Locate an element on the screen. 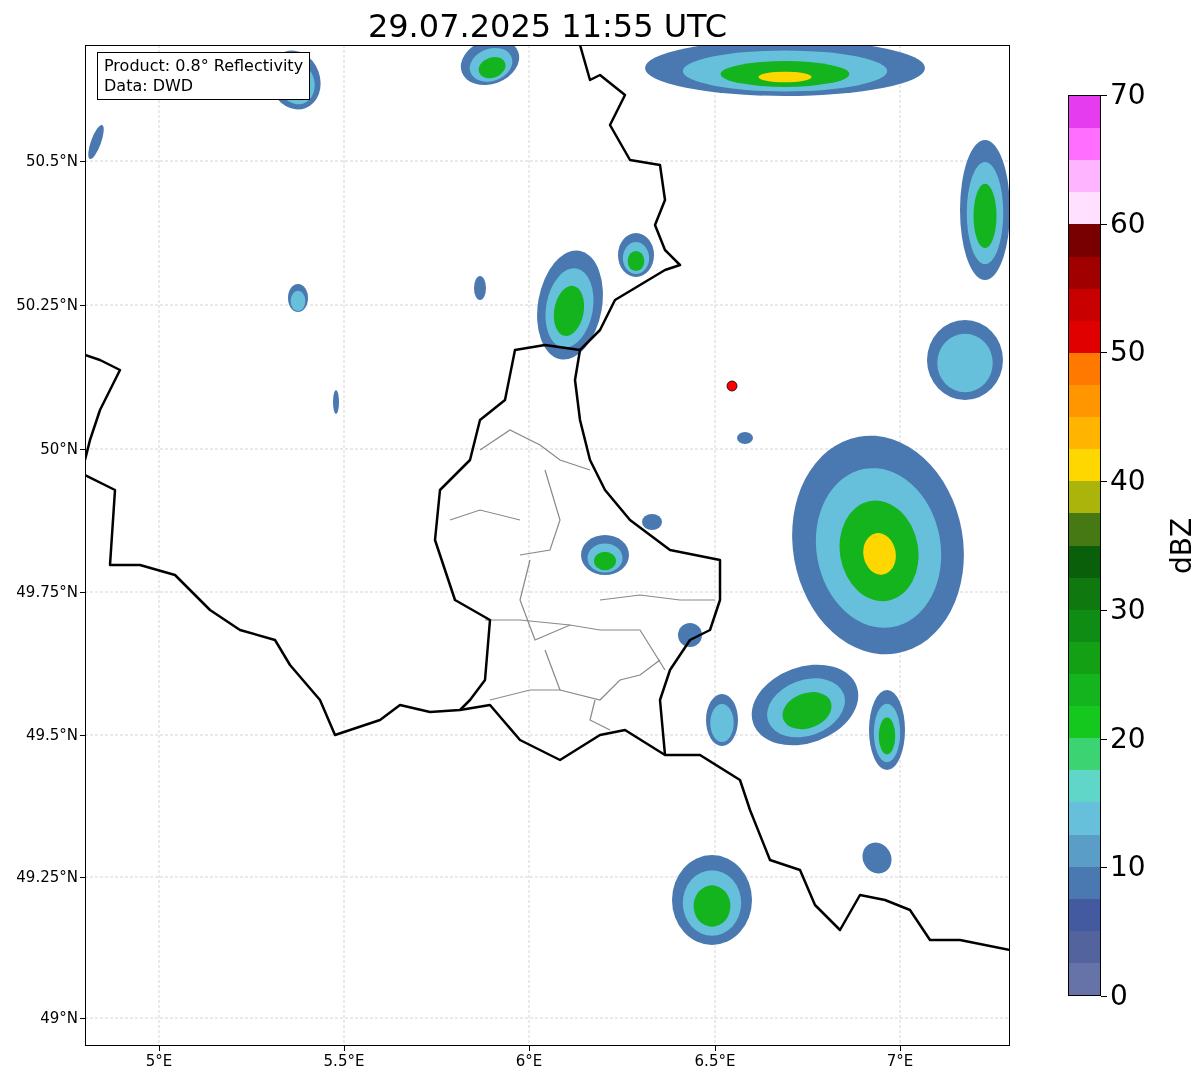 This screenshot has height=1081, width=1202. axis-tick-label: 50.25°N is located at coordinates (46, 305).